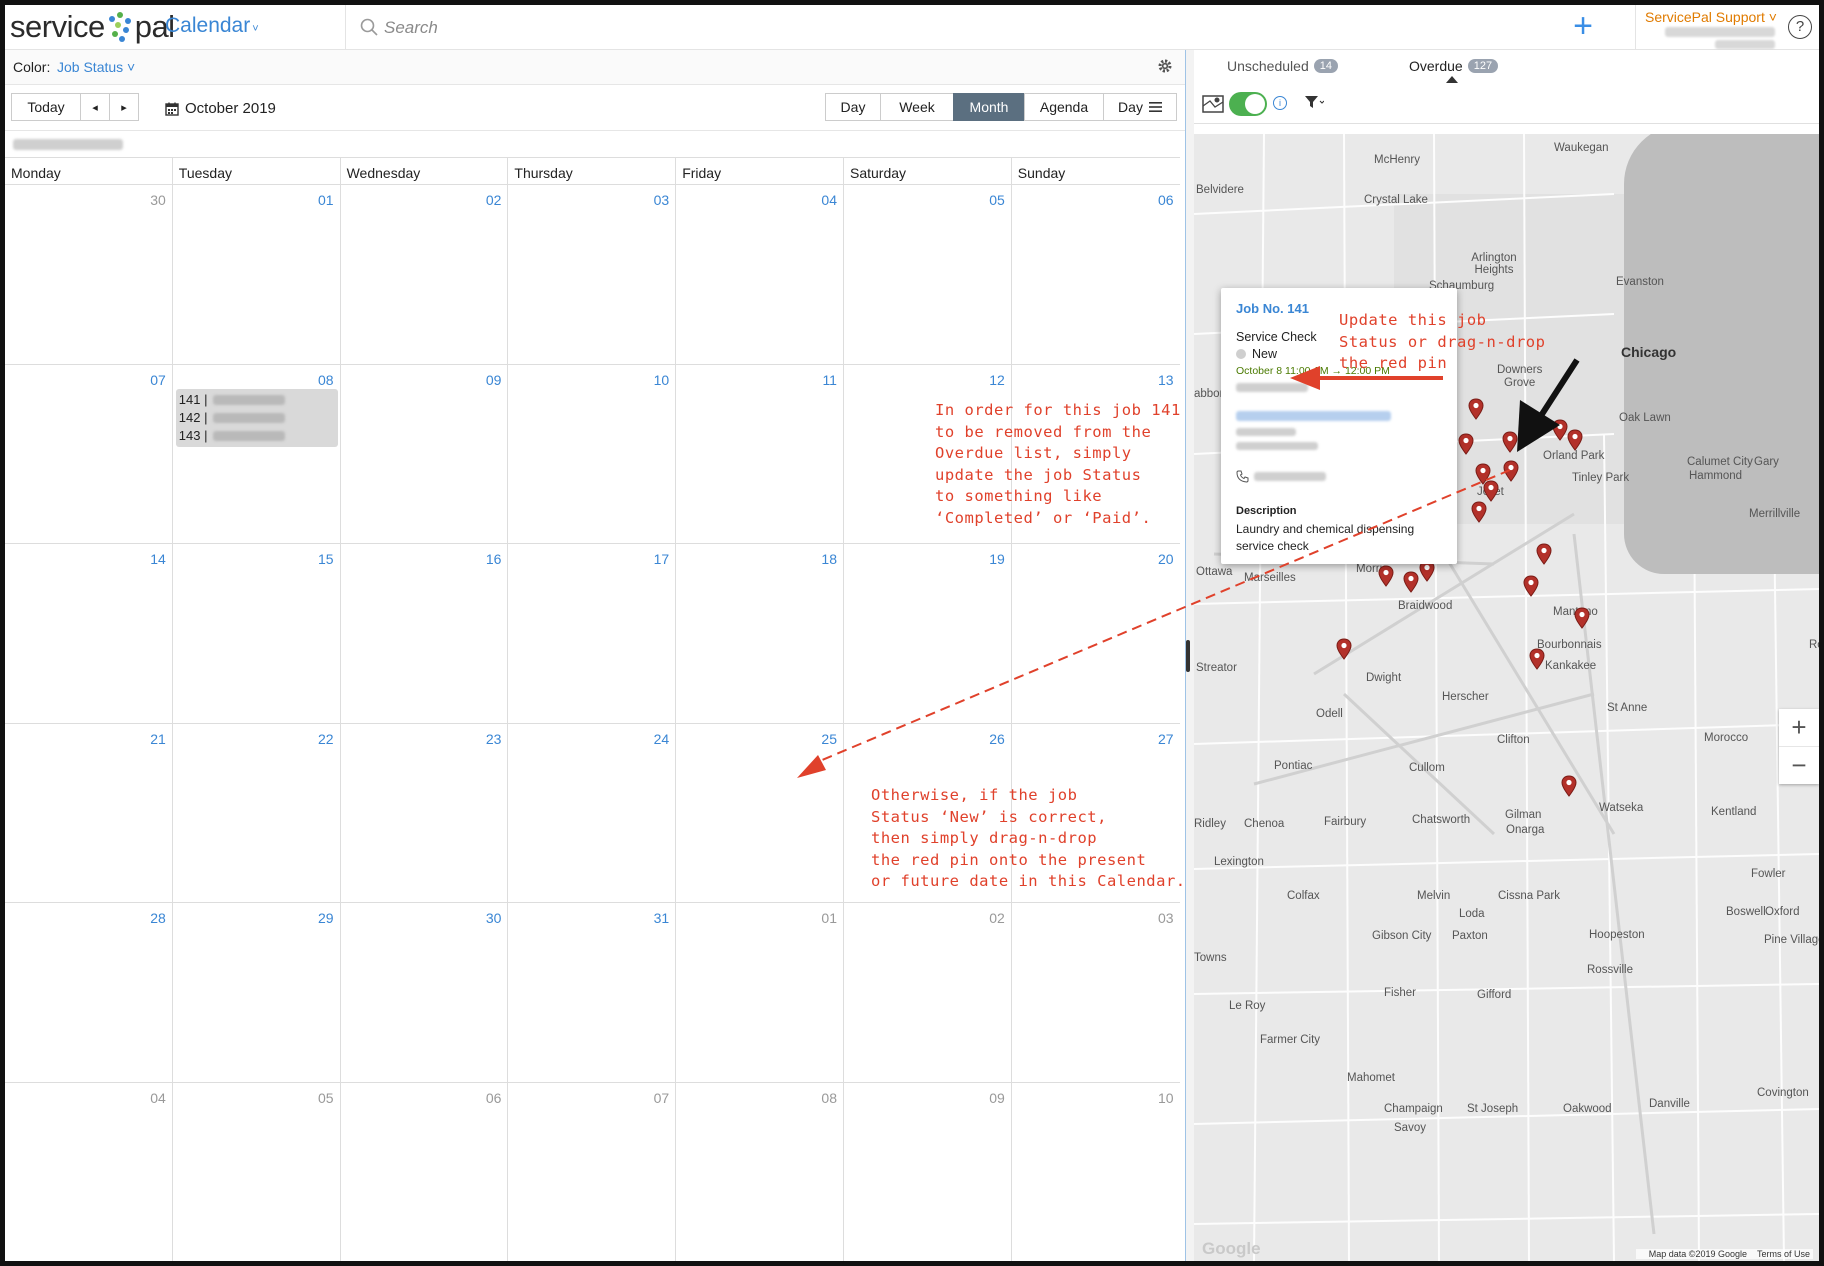  I want to click on day-number: 28, so click(158, 918).